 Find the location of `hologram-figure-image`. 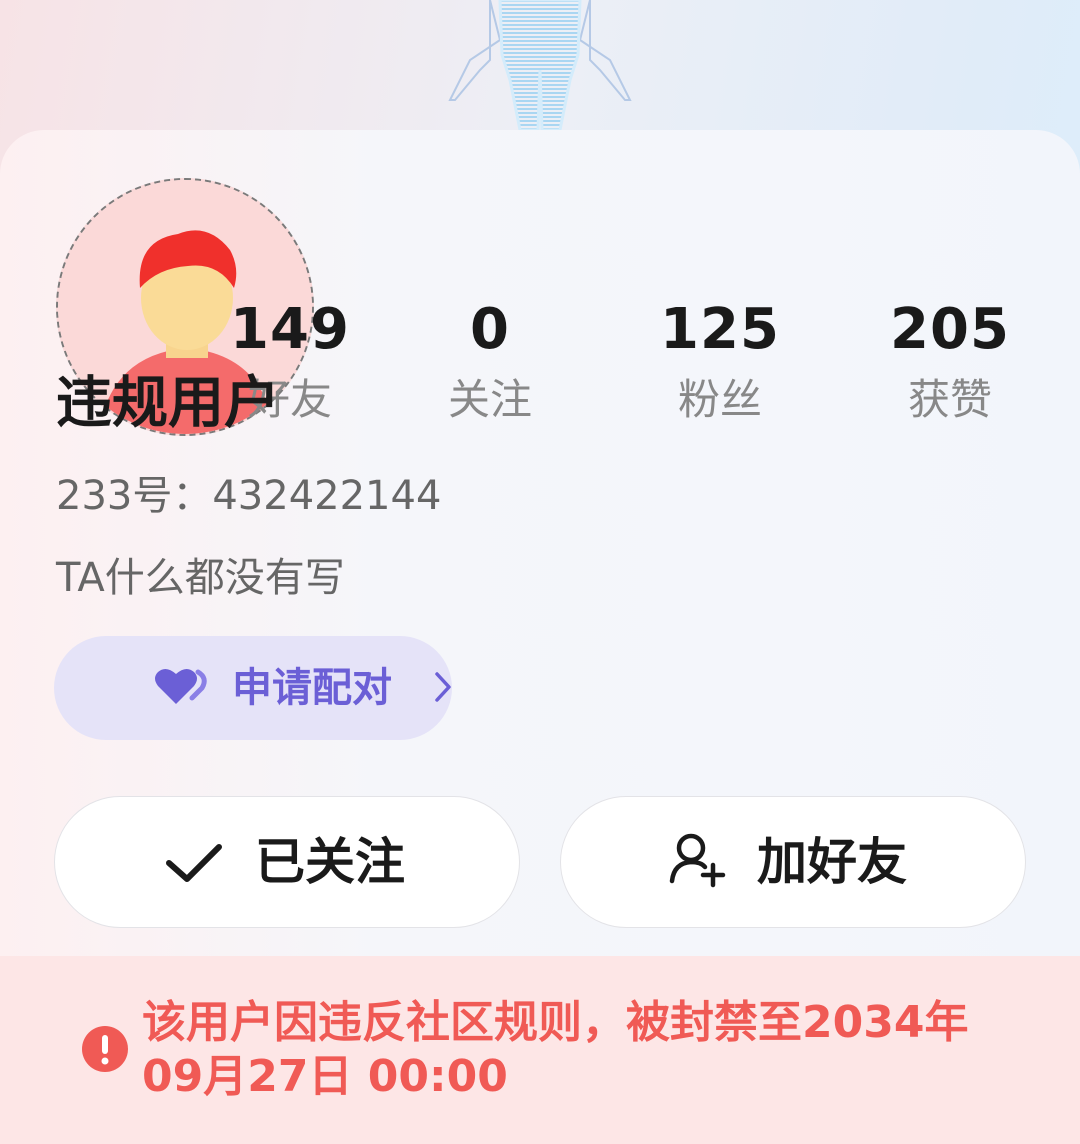

hologram-figure-image is located at coordinates (540, 66).